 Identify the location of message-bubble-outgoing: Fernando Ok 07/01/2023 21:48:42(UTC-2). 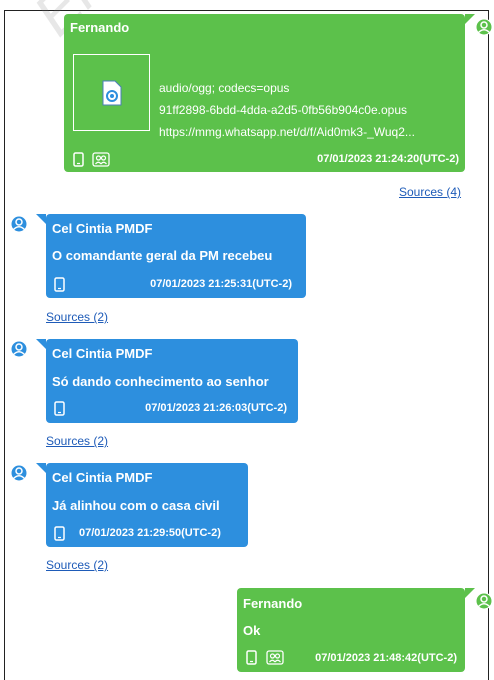
(351, 630).